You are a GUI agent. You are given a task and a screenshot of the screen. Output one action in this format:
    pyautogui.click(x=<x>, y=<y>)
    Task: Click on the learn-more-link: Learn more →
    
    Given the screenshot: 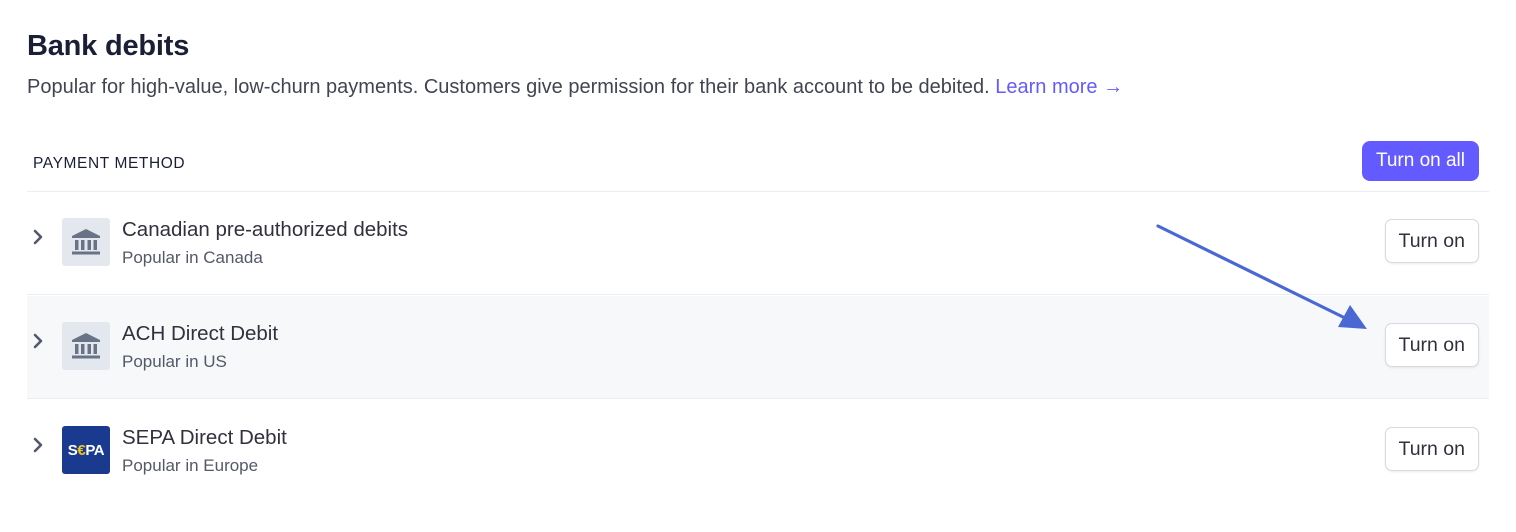 What is the action you would take?
    pyautogui.click(x=1059, y=87)
    